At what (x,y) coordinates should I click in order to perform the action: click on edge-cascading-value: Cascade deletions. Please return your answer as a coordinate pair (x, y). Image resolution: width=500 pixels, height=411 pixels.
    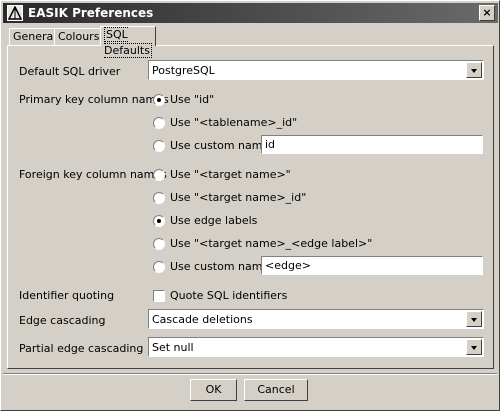
    Looking at the image, I should click on (202, 319).